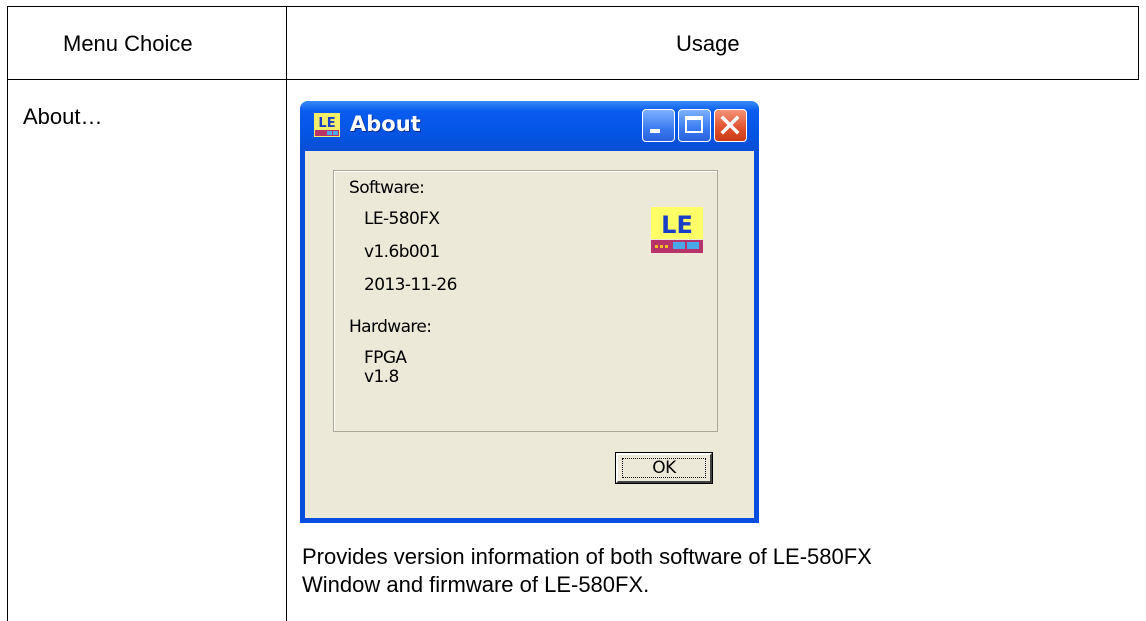 The height and width of the screenshot is (621, 1146). I want to click on software-label: Software:, so click(387, 188).